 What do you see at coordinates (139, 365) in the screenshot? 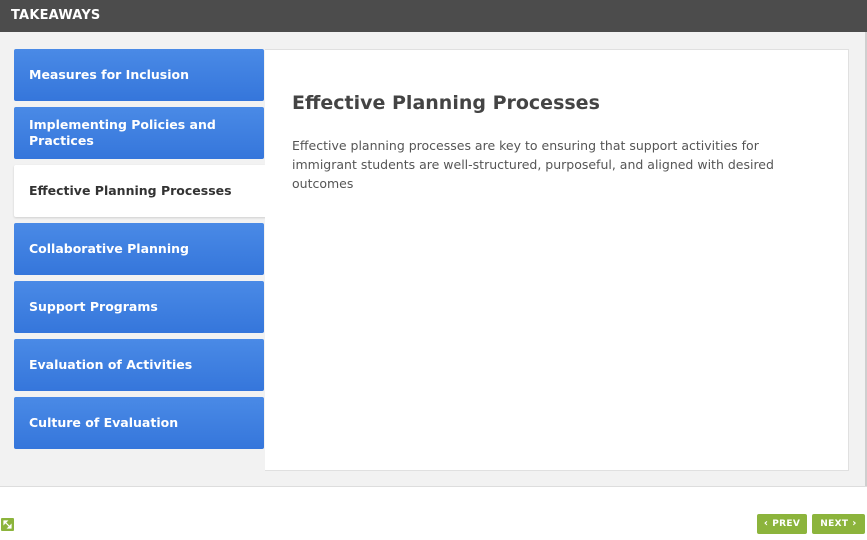
I see `tab-evaluation-of-activities: Evaluation of Activities` at bounding box center [139, 365].